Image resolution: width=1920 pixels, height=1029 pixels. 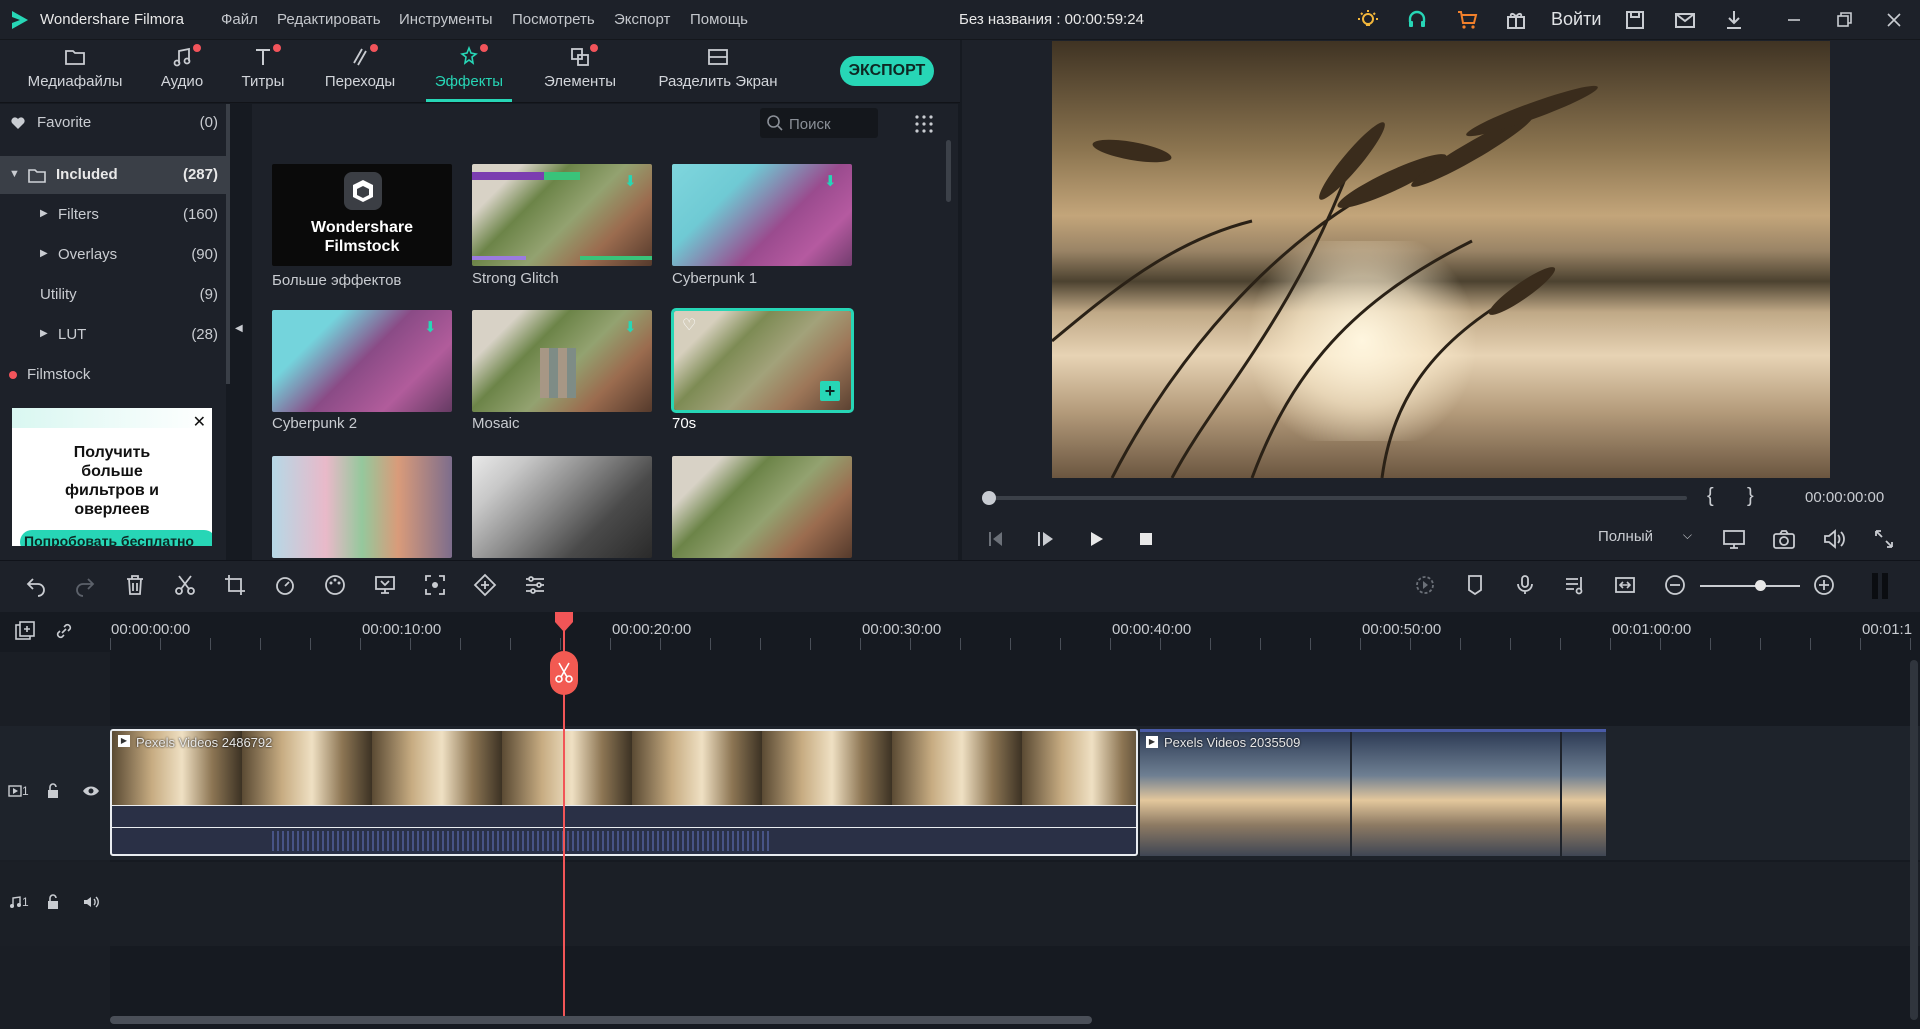 I want to click on menu-export: Экспорт, so click(x=642, y=19).